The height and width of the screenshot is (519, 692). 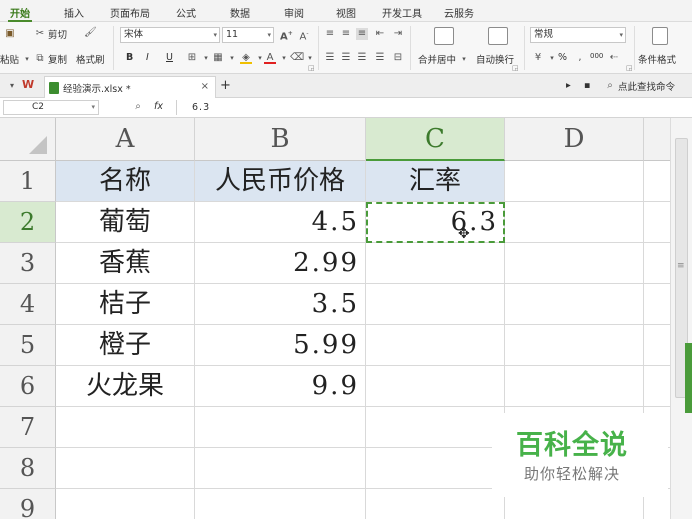 I want to click on menu-tab-review: 审阅, so click(x=294, y=12).